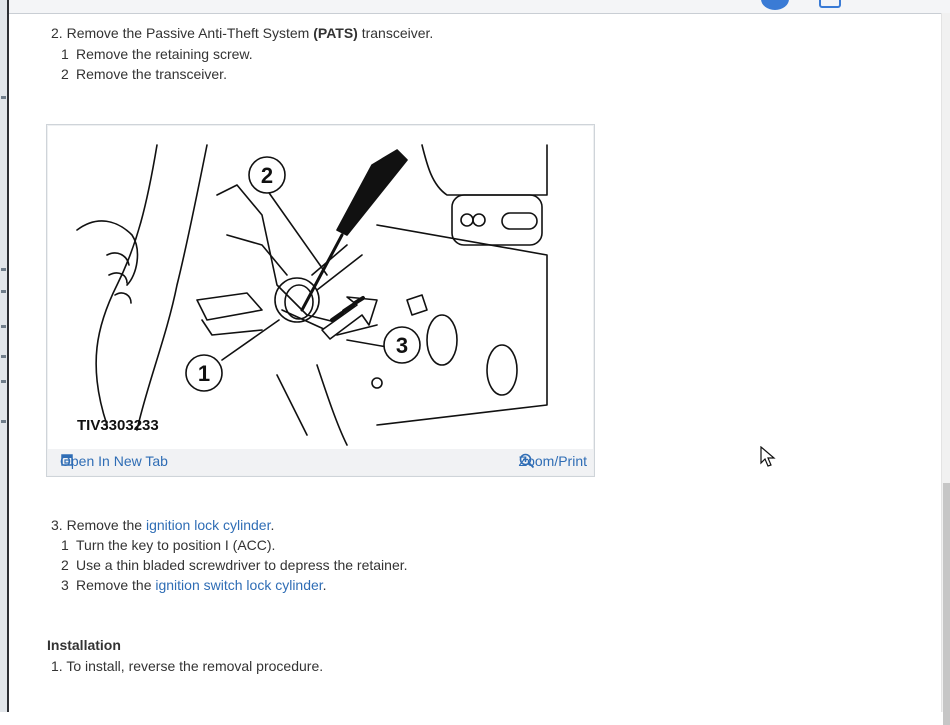  I want to click on substep-2-1: 1 Remove the retaining screw., so click(157, 54).